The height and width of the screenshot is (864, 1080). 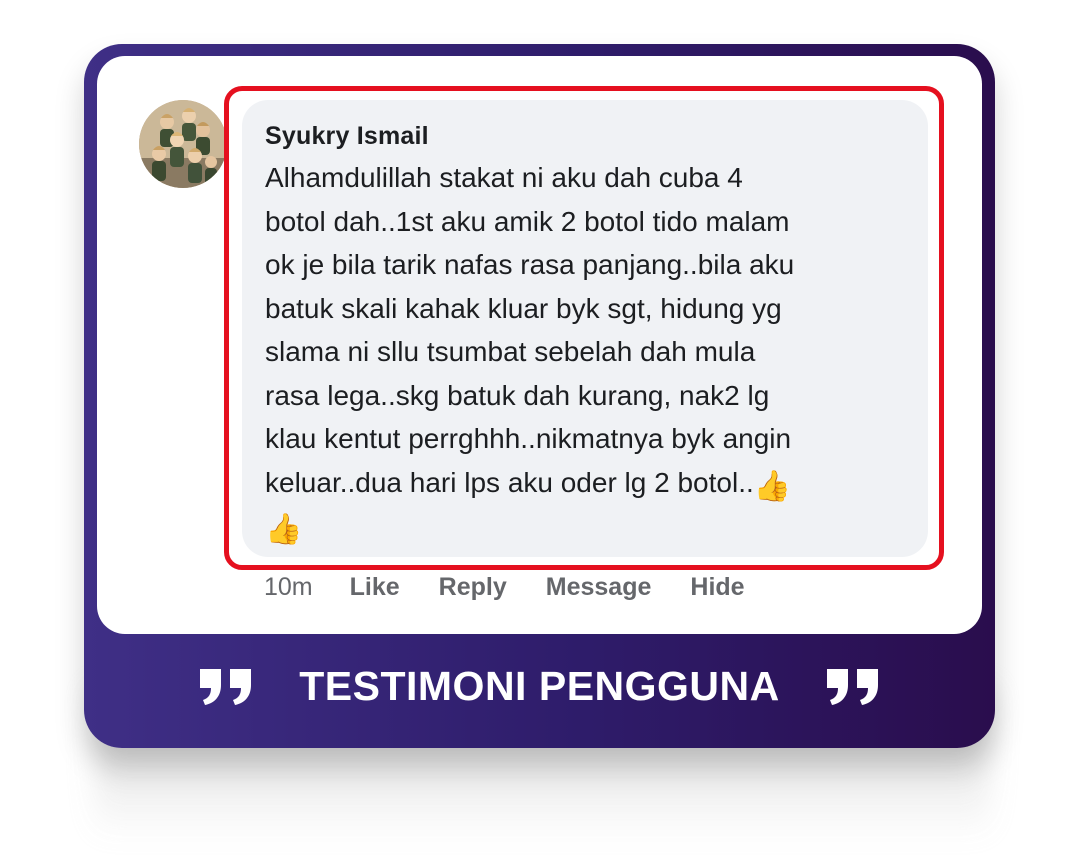 I want to click on banner-title: TESTIMONI PENGGUNA, so click(x=539, y=685).